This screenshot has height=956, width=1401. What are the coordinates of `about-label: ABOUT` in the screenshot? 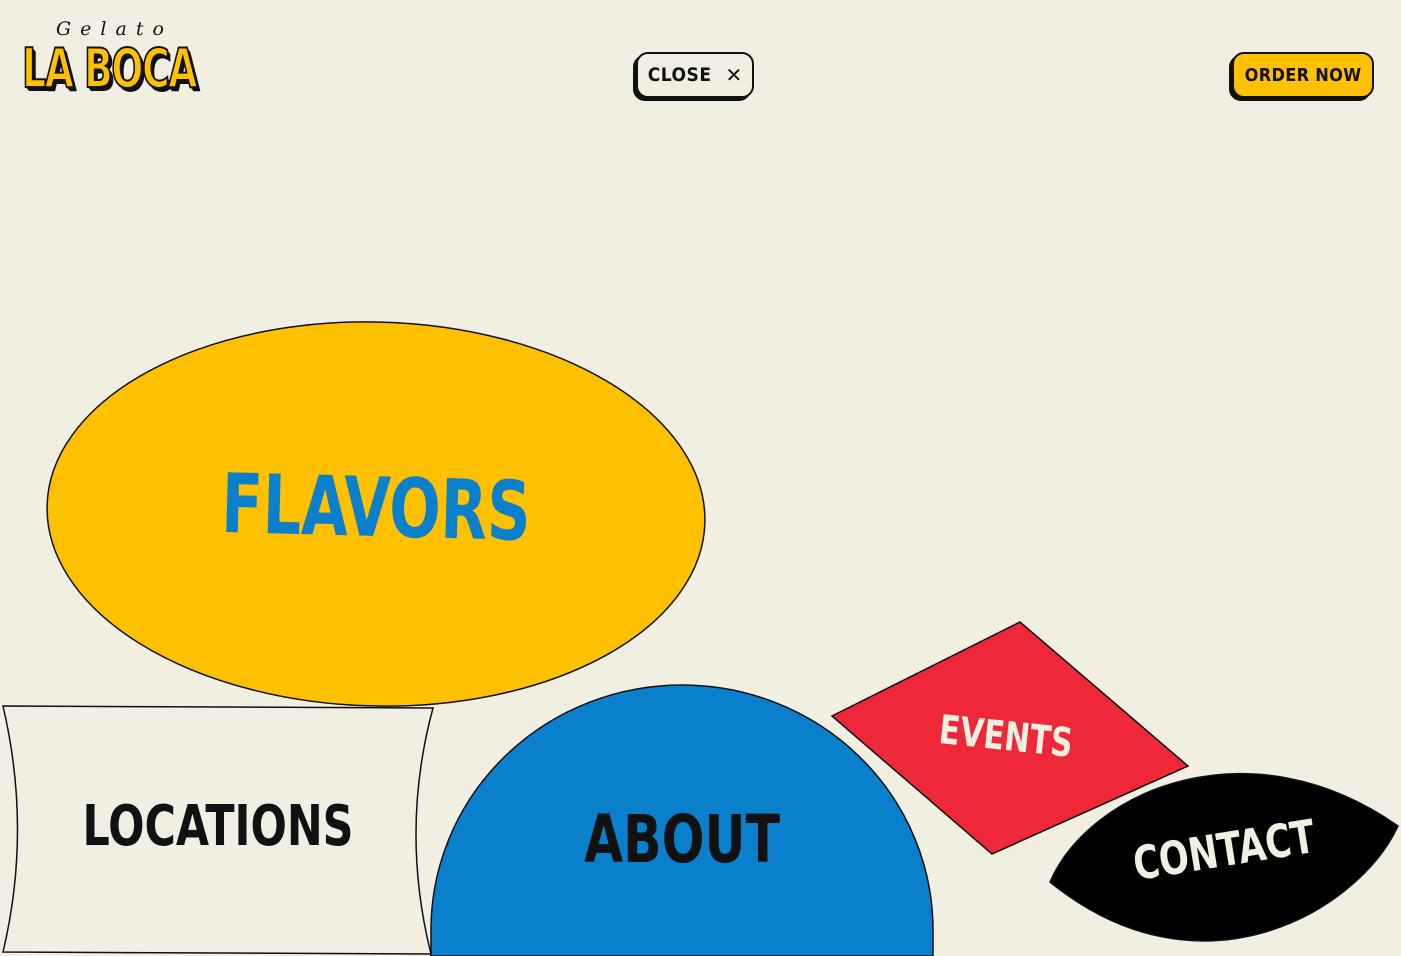 It's located at (682, 840).